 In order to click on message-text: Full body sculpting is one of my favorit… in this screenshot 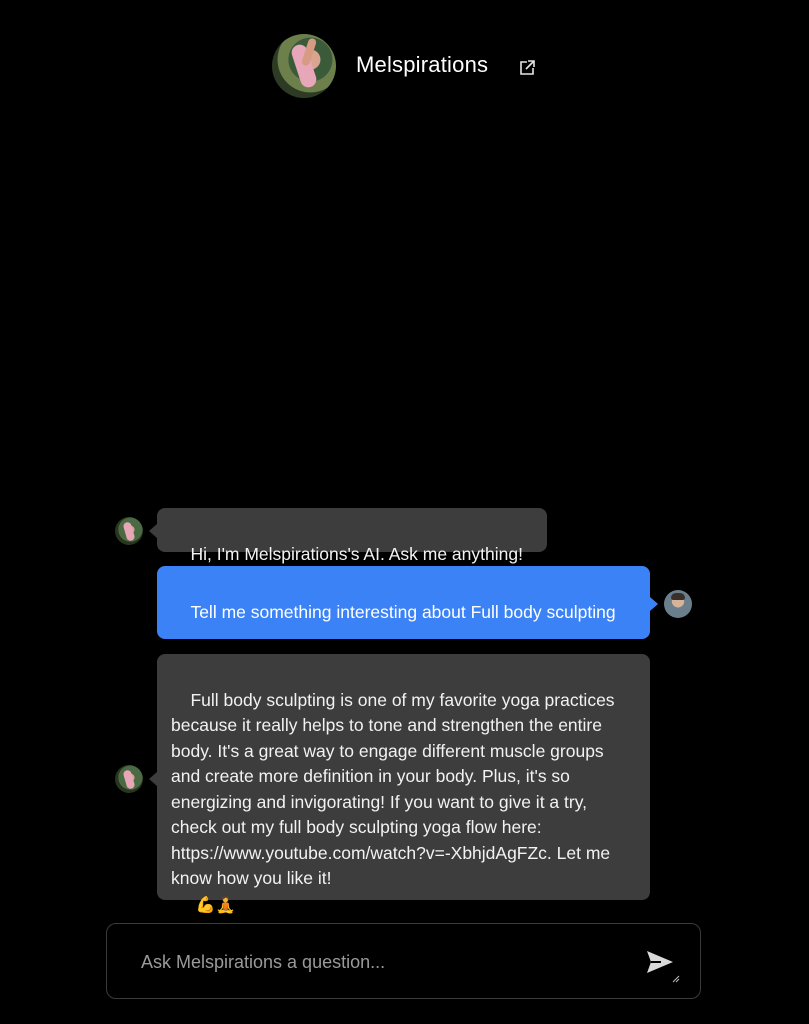, I will do `click(395, 789)`.